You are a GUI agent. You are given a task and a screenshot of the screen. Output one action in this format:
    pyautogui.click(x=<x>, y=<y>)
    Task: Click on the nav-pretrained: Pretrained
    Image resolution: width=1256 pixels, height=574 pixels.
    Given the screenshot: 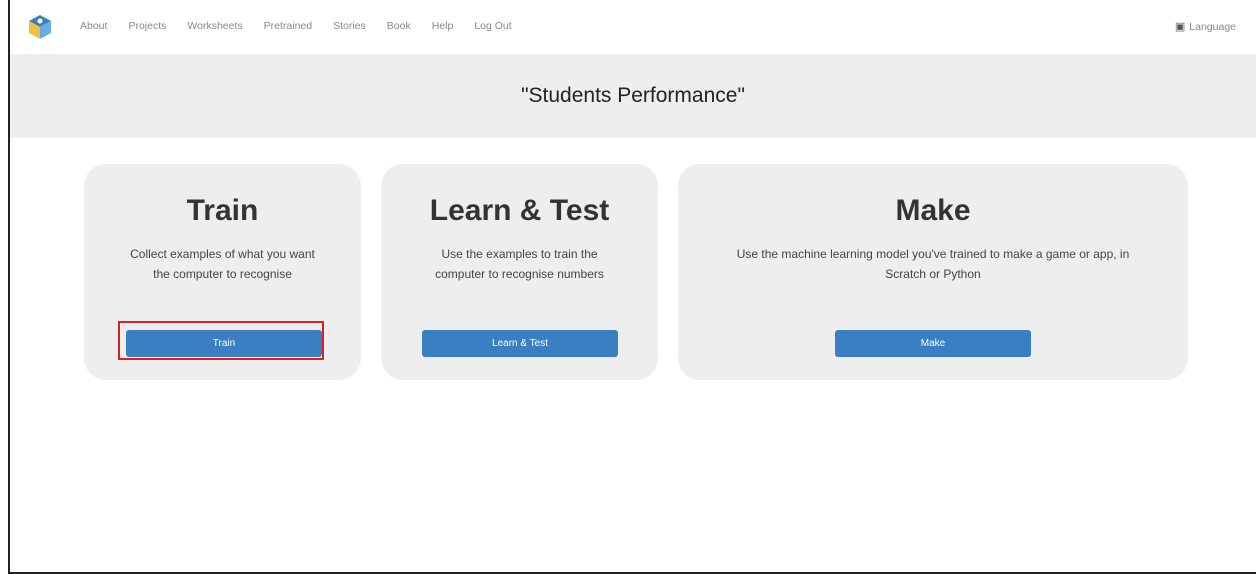 What is the action you would take?
    pyautogui.click(x=288, y=26)
    